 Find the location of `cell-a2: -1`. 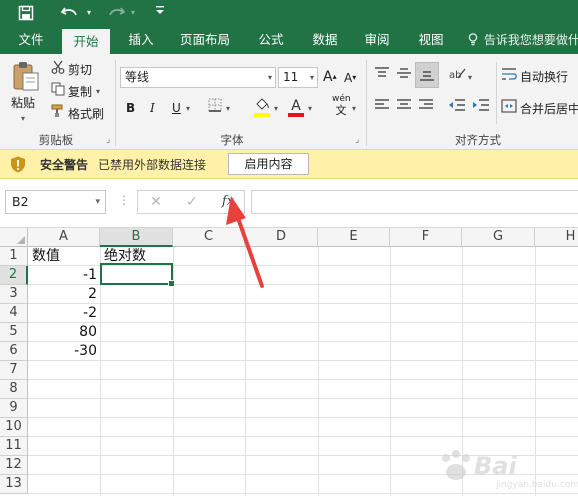

cell-a2: -1 is located at coordinates (64, 275).